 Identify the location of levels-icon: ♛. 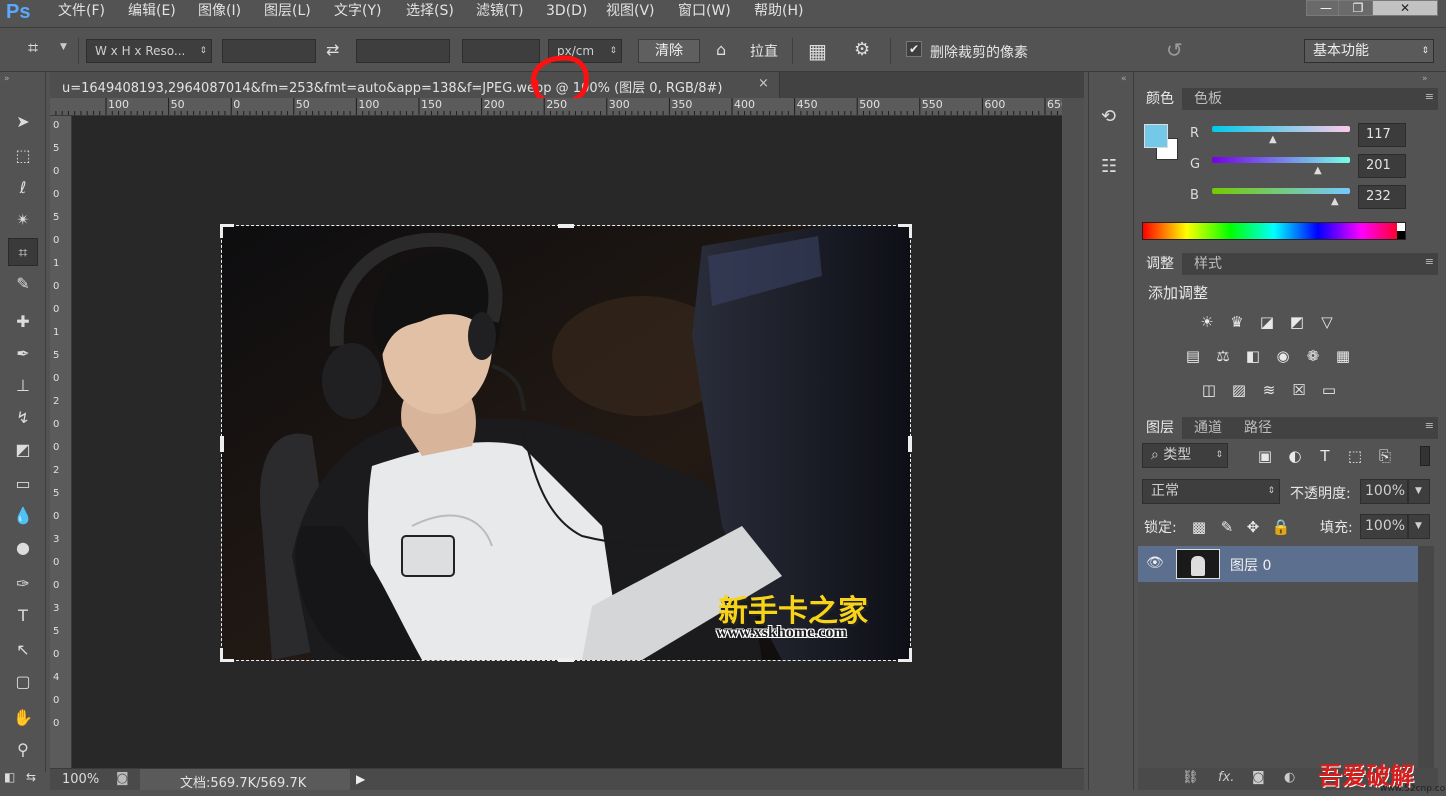
(1237, 322).